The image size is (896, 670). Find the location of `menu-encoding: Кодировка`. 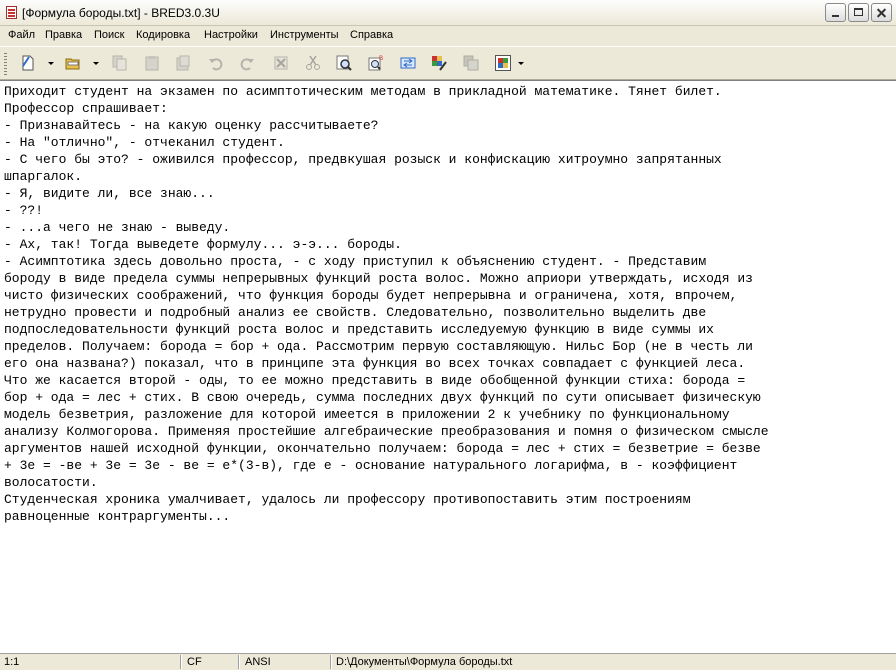

menu-encoding: Кодировка is located at coordinates (163, 35).